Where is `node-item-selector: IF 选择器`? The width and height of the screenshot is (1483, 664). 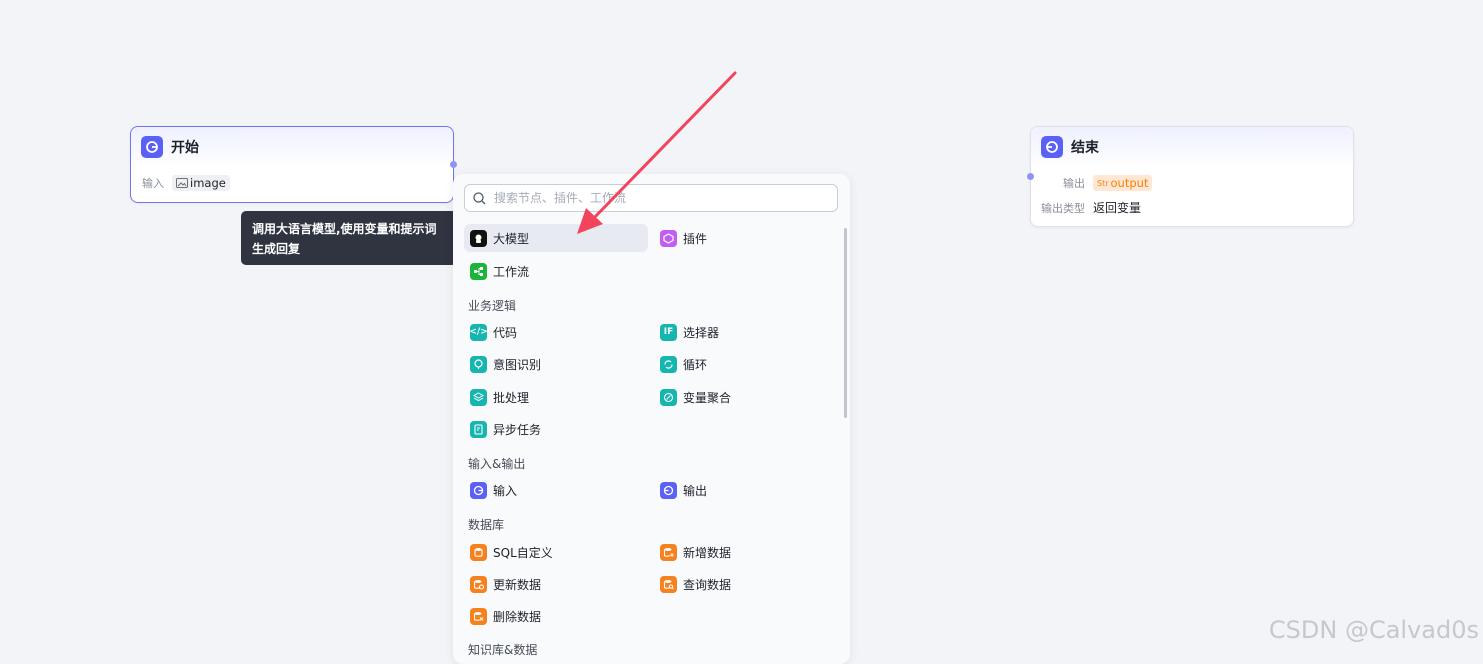
node-item-selector: IF 选择器 is located at coordinates (744, 332).